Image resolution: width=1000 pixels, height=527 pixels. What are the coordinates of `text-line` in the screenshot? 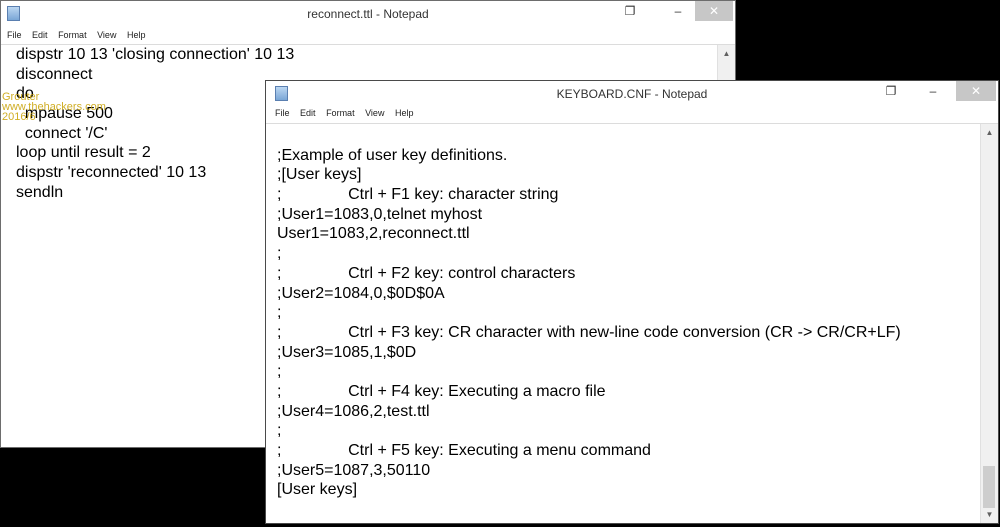 It's located at (637, 136).